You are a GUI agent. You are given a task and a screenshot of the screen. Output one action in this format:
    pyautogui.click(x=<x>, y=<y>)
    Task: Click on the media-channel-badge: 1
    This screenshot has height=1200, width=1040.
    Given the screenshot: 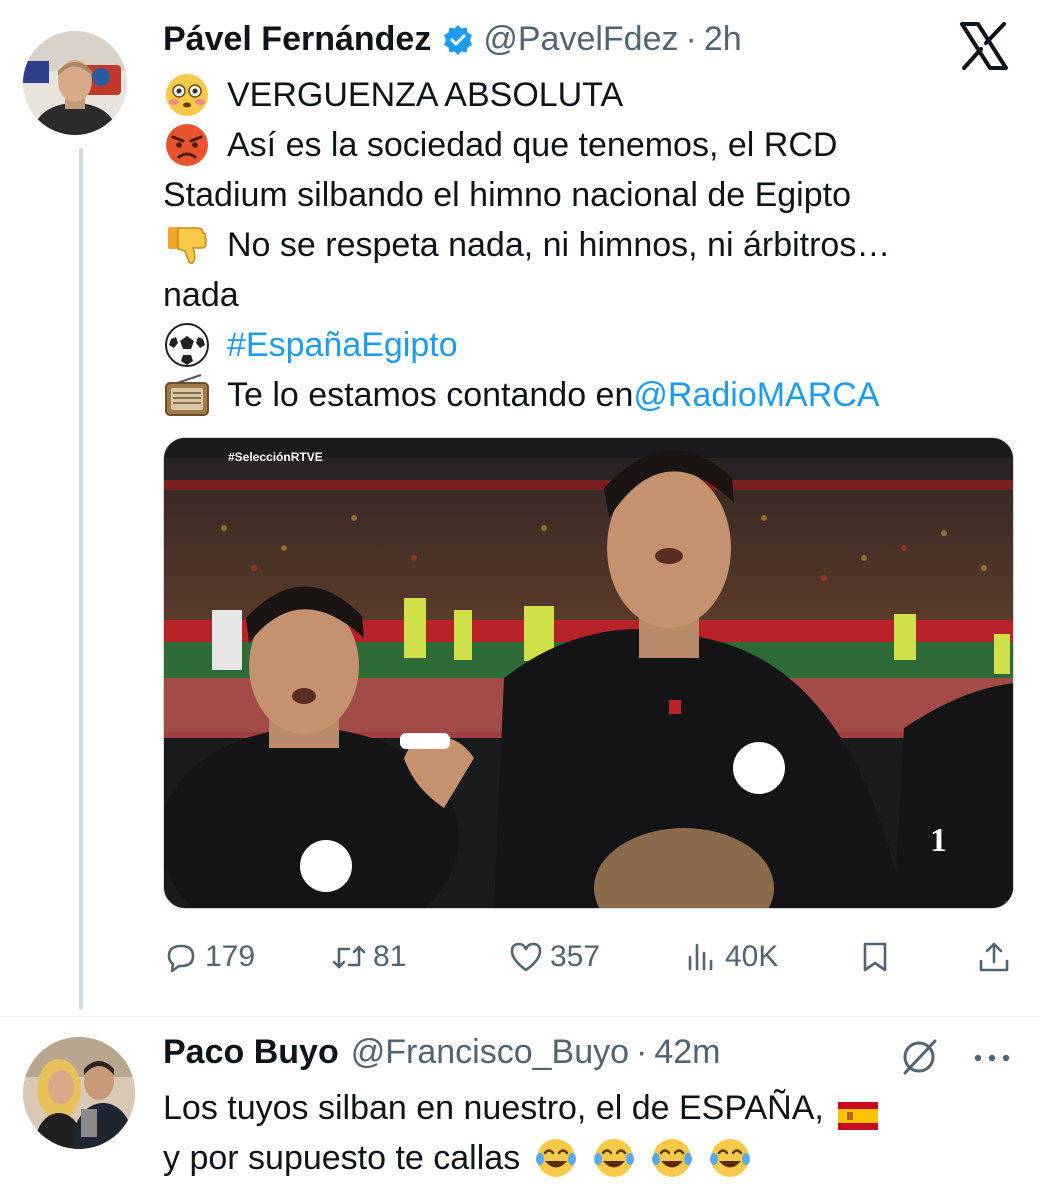 What is the action you would take?
    pyautogui.click(x=938, y=840)
    